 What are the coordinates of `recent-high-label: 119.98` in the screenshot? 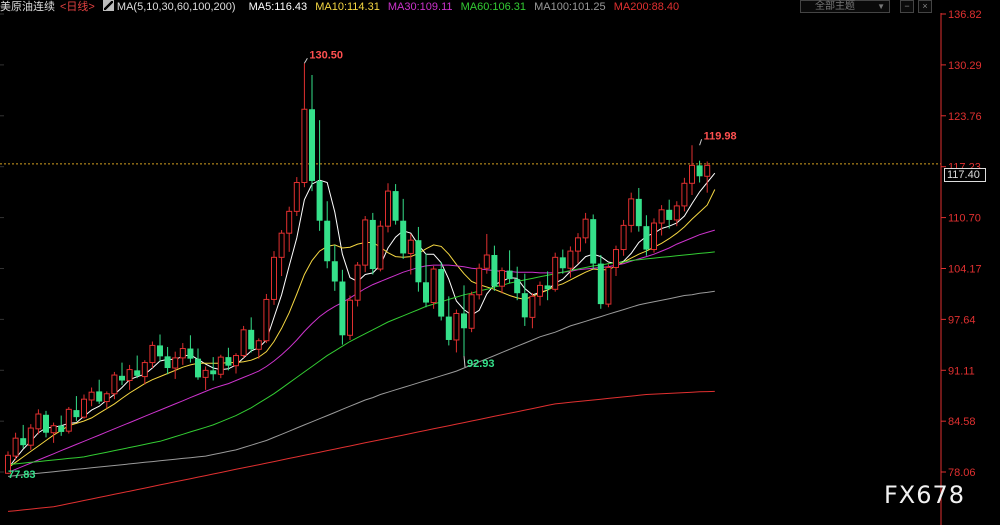 It's located at (720, 136).